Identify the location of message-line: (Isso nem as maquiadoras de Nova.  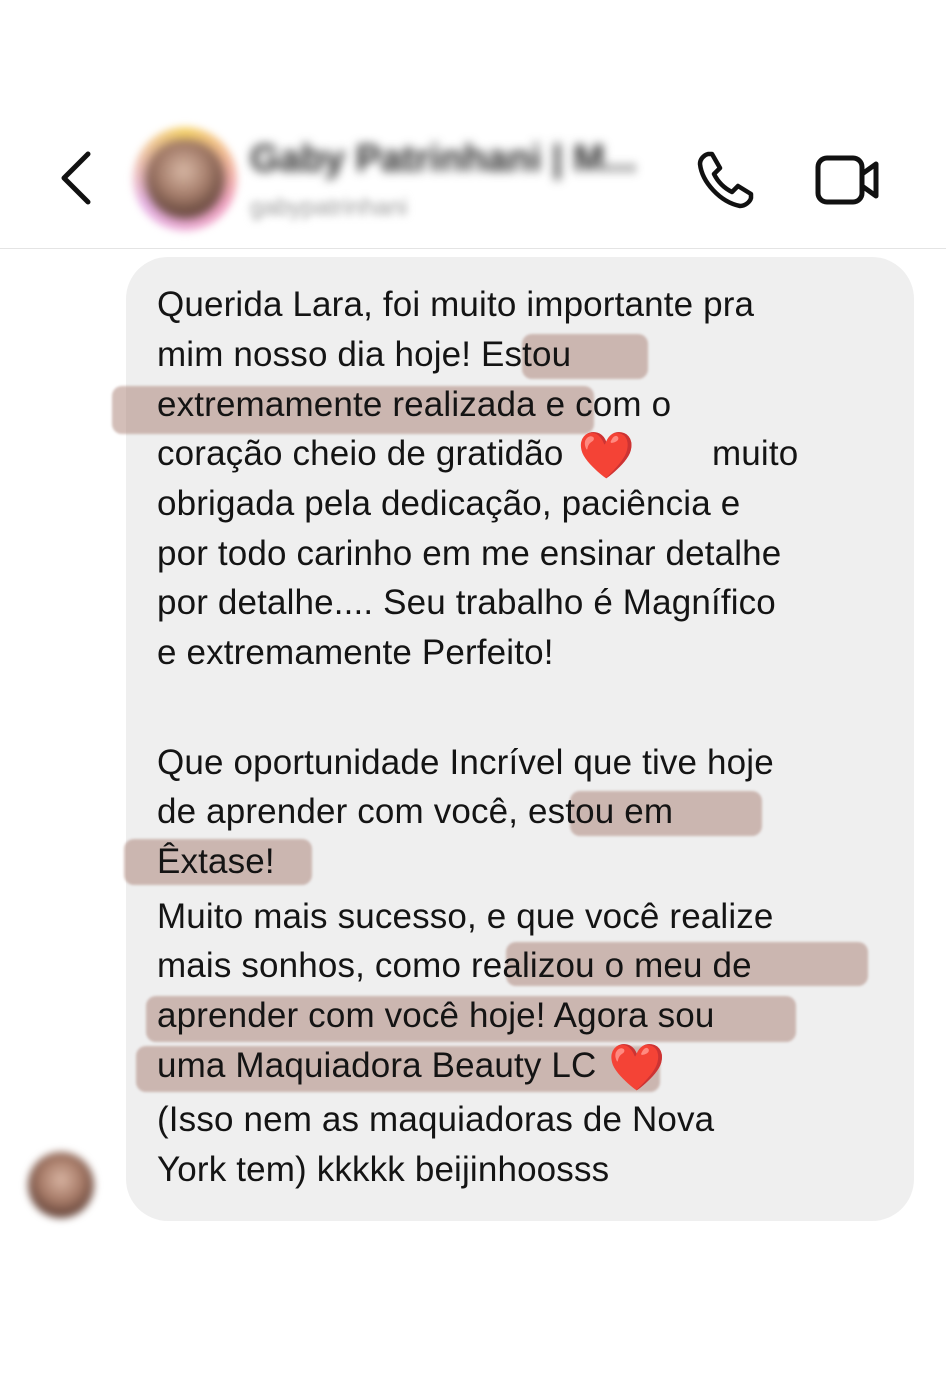
(436, 1119).